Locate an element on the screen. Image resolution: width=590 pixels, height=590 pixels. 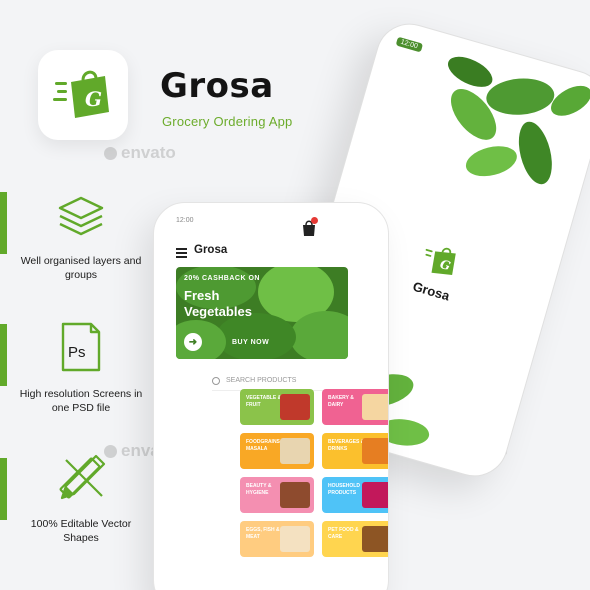
category-card: Bakery & Dairy is located at coordinates (355, 407).